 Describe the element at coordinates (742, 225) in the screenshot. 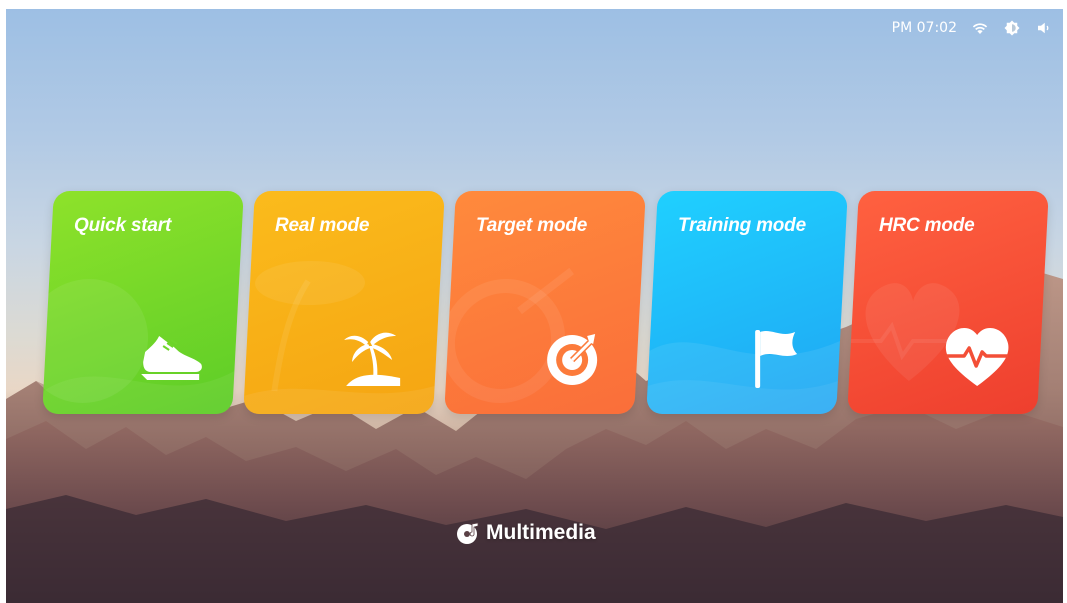

I see `training-mode-label: Training mode` at that location.